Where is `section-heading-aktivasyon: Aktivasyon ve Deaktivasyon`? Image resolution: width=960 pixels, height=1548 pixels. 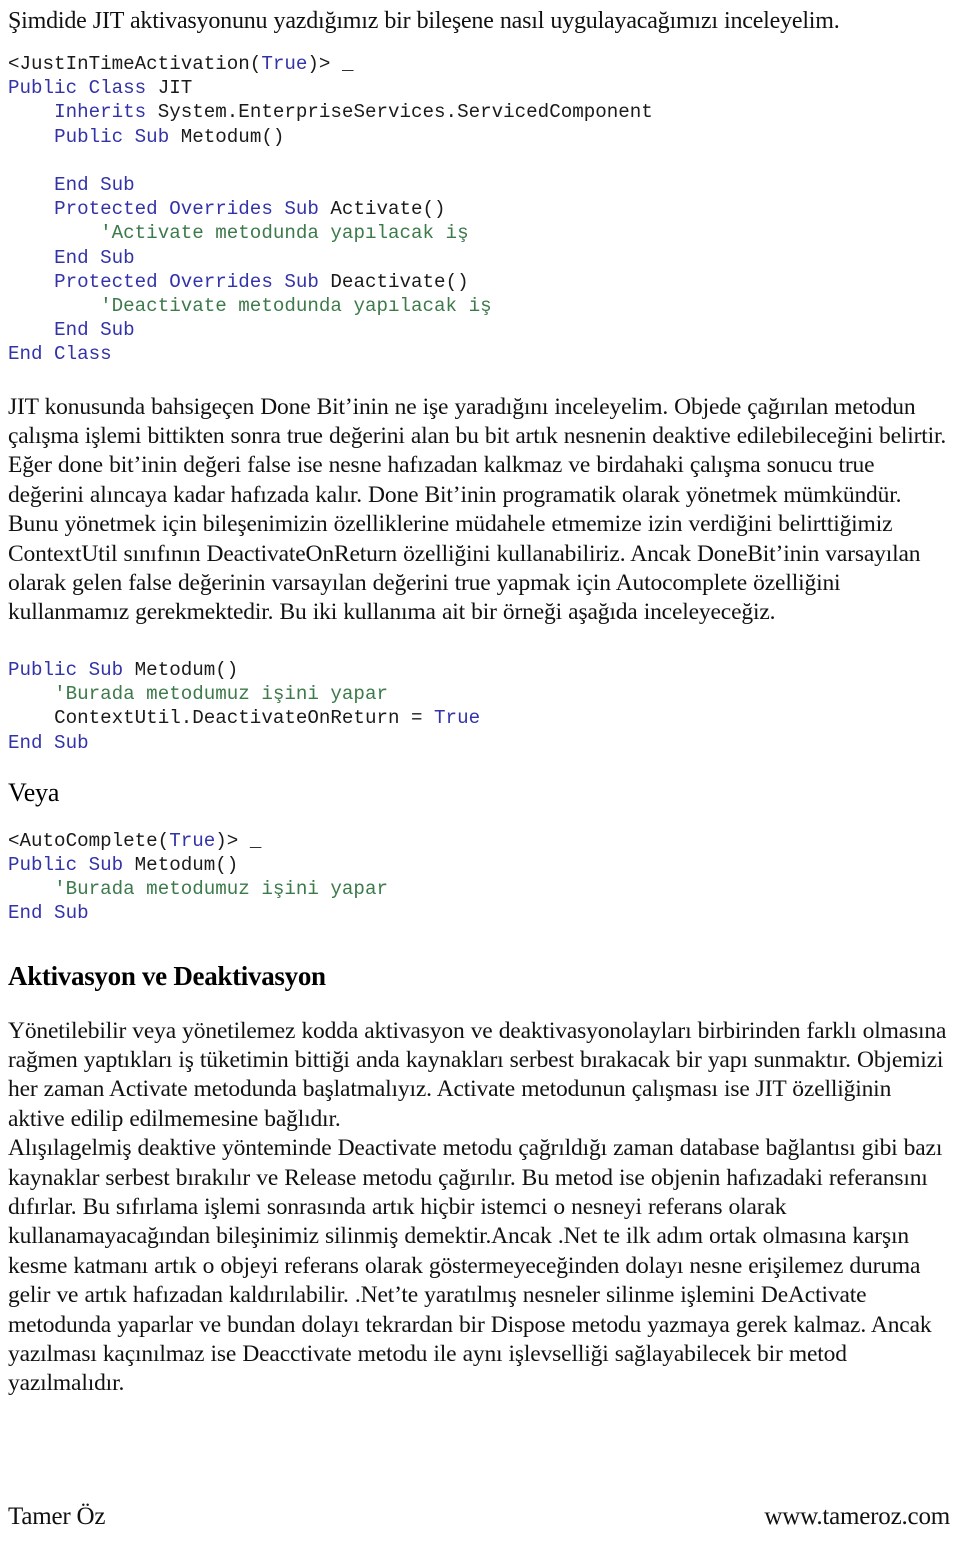 section-heading-aktivasyon: Aktivasyon ve Deaktivasyon is located at coordinates (167, 975).